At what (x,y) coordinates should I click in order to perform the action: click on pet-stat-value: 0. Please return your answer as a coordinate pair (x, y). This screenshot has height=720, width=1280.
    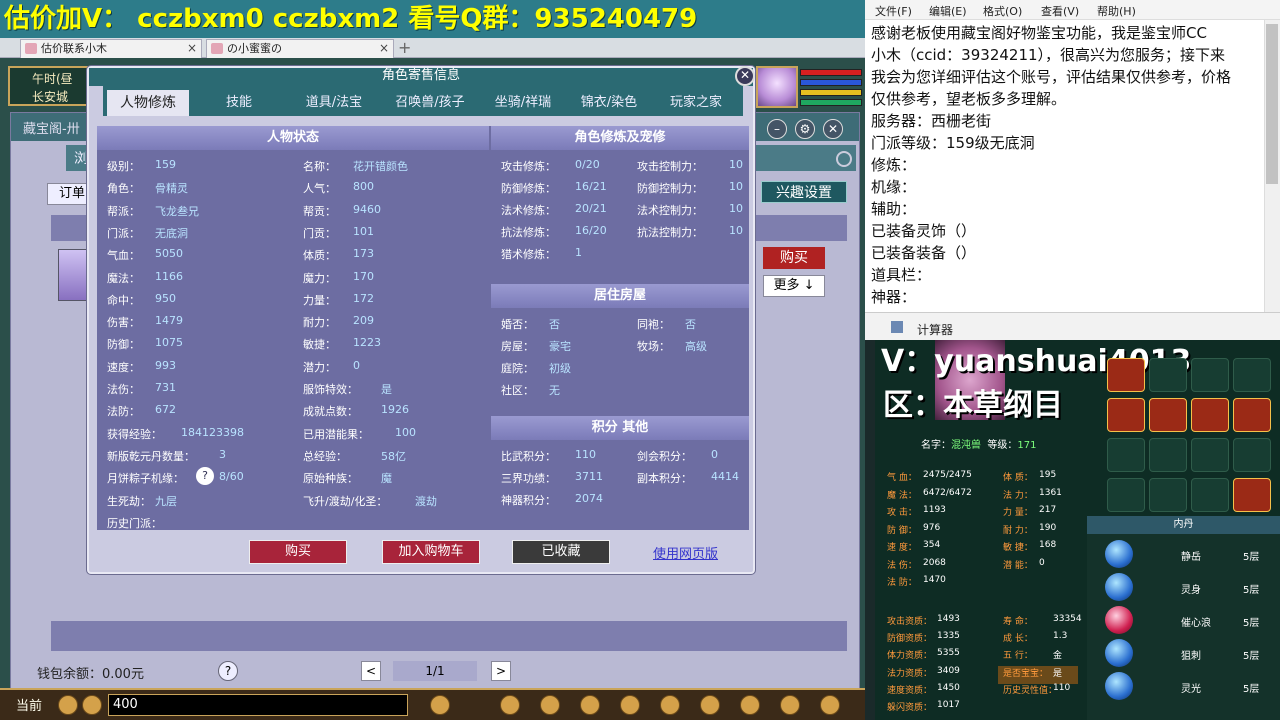
    Looking at the image, I should click on (1042, 562).